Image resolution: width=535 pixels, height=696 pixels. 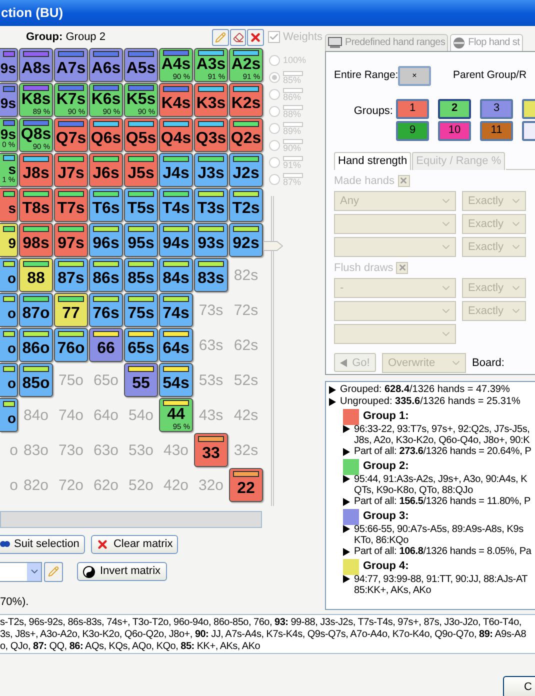 I want to click on hand-cell: 75s, so click(x=141, y=310).